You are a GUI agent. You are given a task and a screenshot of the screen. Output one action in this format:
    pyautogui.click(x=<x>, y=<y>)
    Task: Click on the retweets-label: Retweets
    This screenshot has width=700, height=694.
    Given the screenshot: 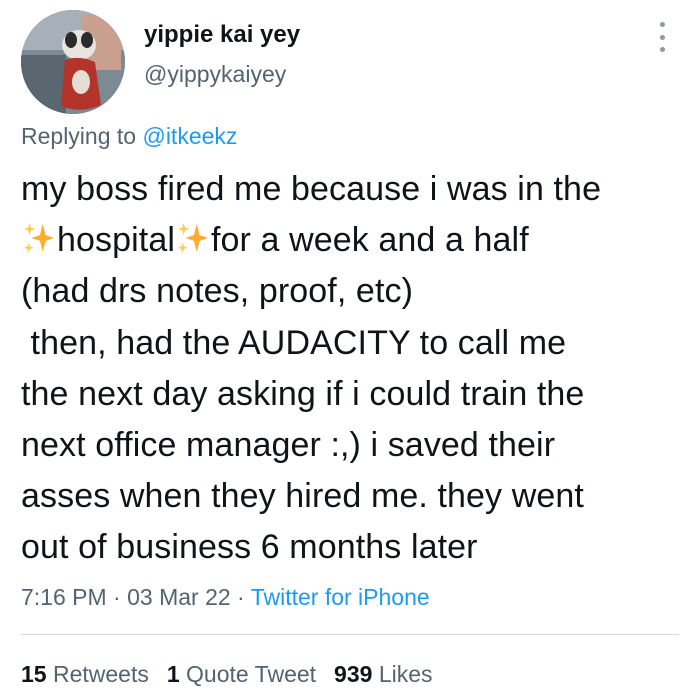 What is the action you would take?
    pyautogui.click(x=100, y=674)
    